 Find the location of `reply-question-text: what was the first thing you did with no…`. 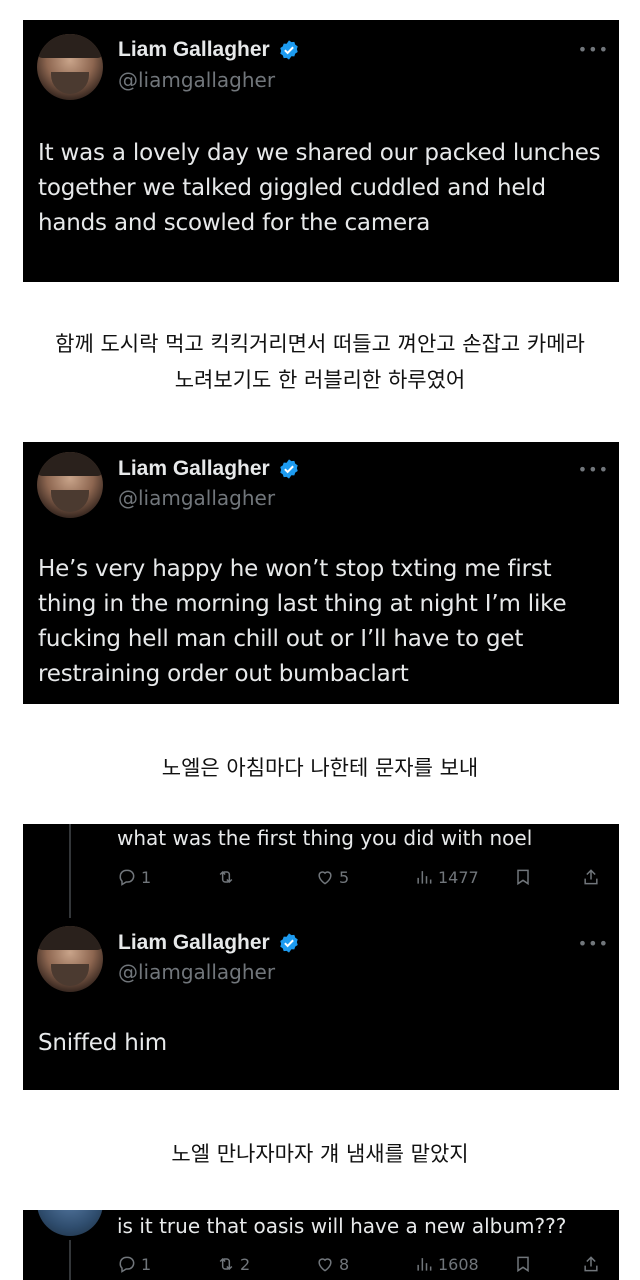

reply-question-text: what was the first thing you did with no… is located at coordinates (325, 838).